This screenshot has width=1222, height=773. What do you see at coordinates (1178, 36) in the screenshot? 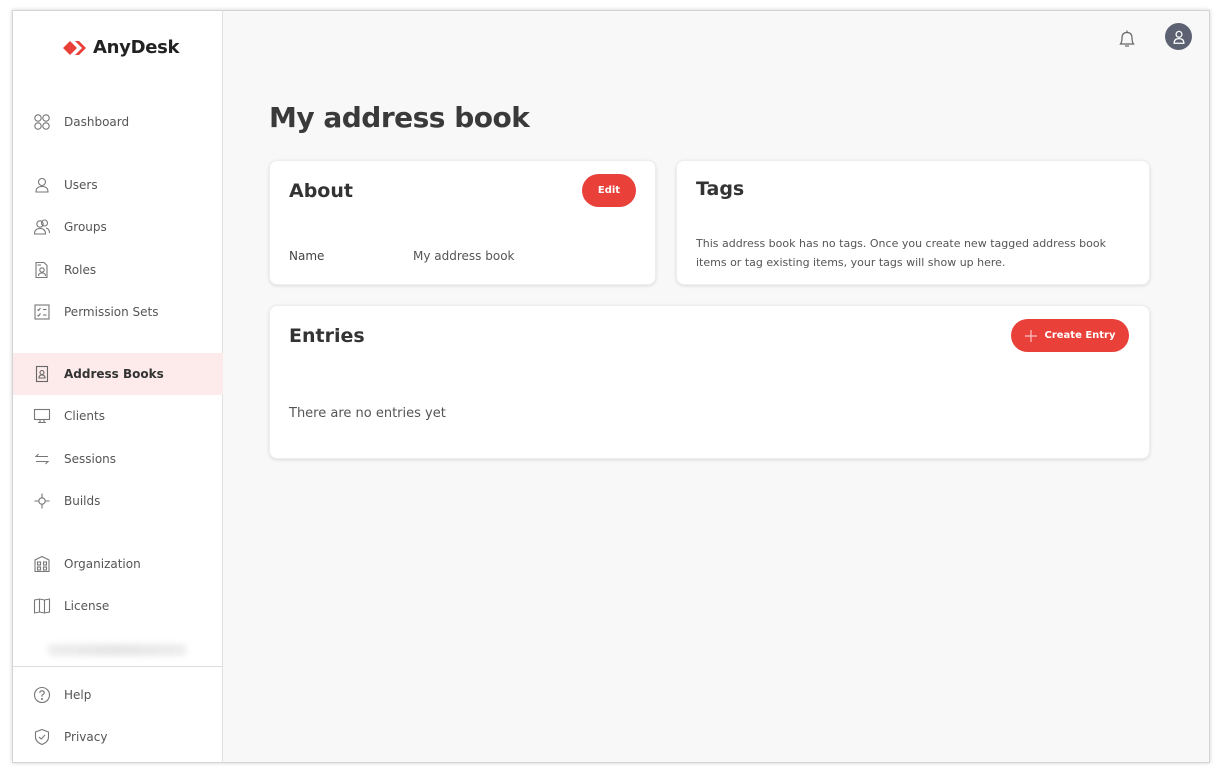
I see `user-avatar-icon` at bounding box center [1178, 36].